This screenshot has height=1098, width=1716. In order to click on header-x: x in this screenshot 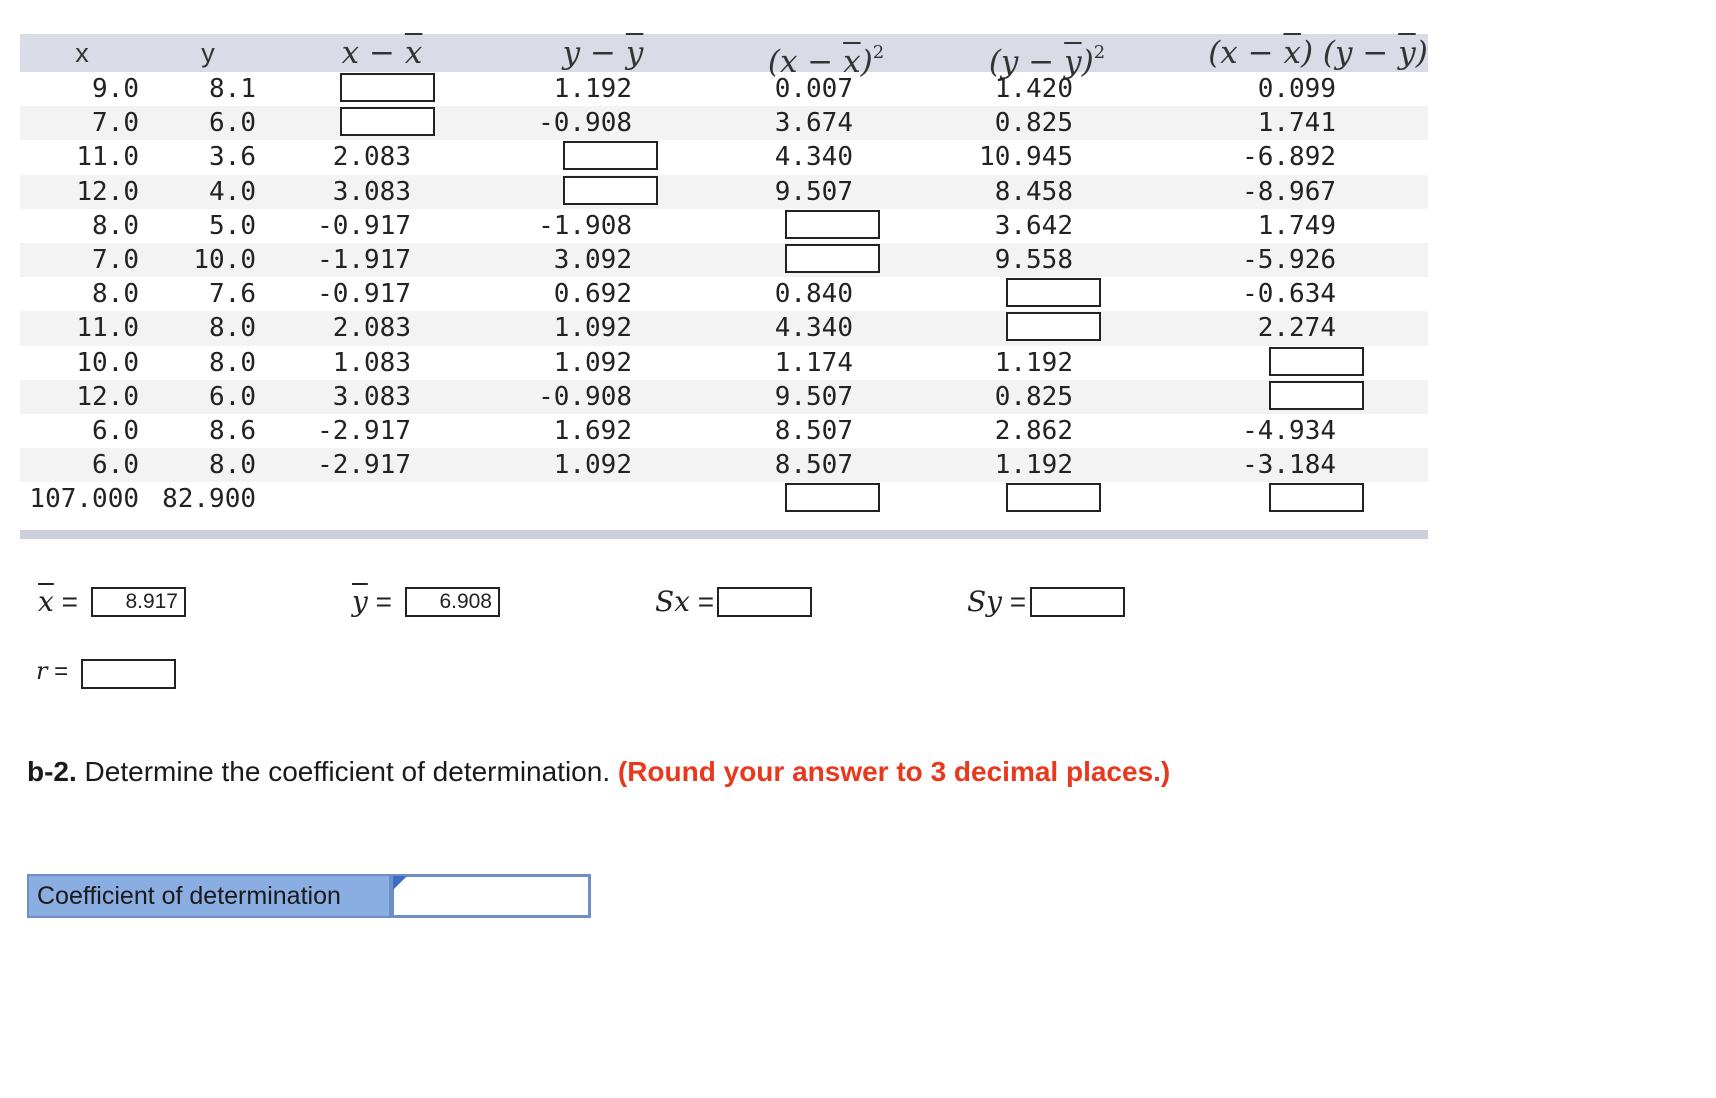, I will do `click(82, 53)`.